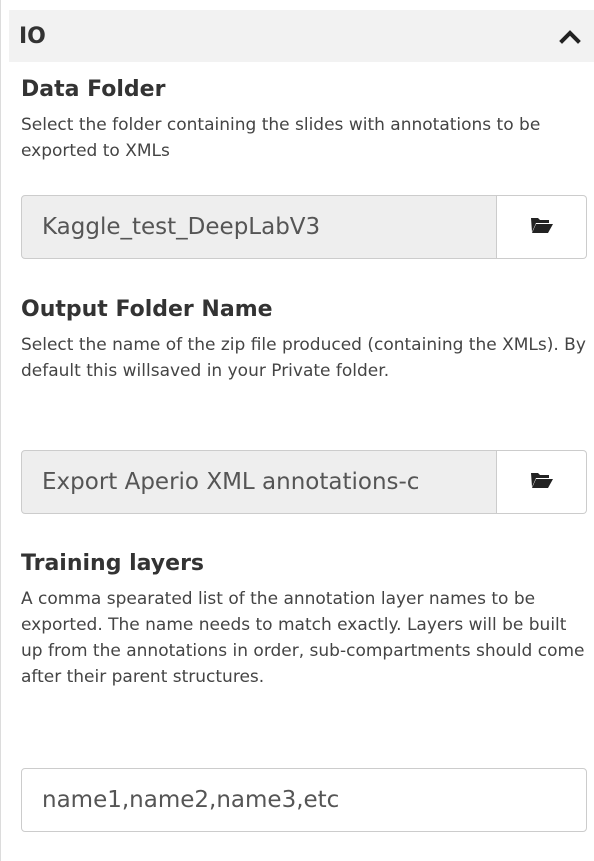  Describe the element at coordinates (147, 309) in the screenshot. I see `output-folder-label: Output Folder Name` at that location.